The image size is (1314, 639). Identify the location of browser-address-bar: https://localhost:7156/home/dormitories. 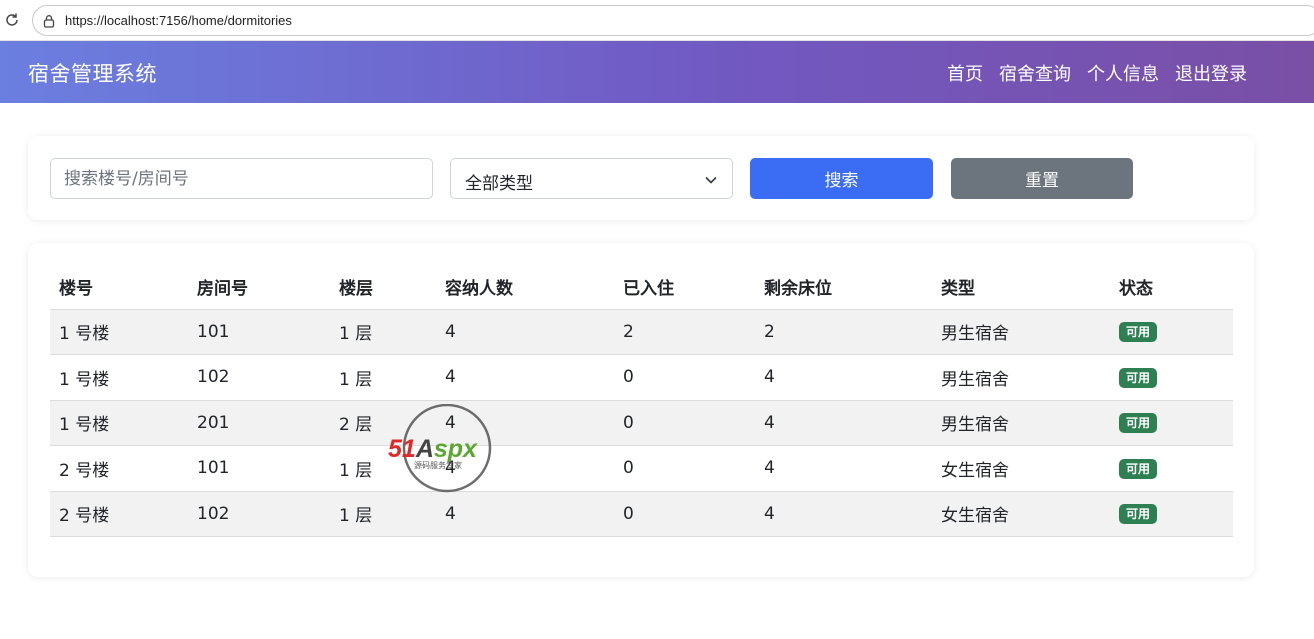
(657, 20).